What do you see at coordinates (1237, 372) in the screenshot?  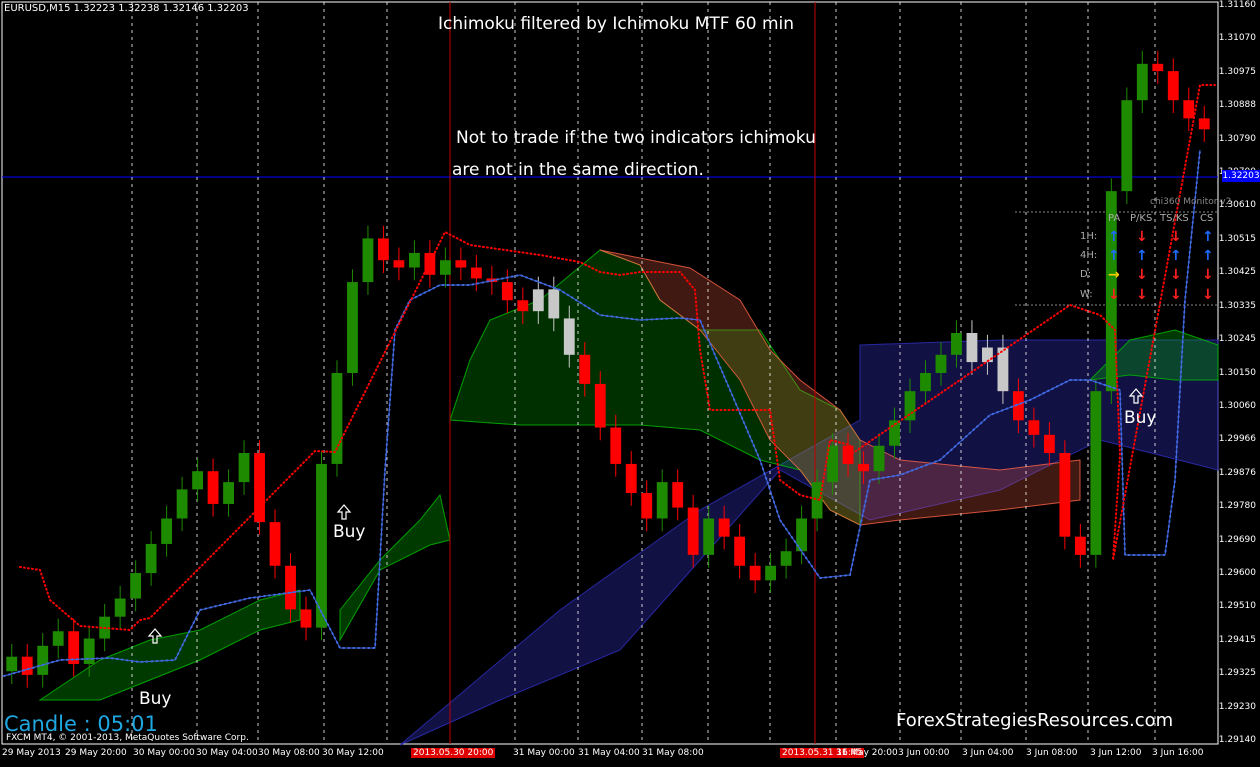 I see `price-tick-label: 1.30150` at bounding box center [1237, 372].